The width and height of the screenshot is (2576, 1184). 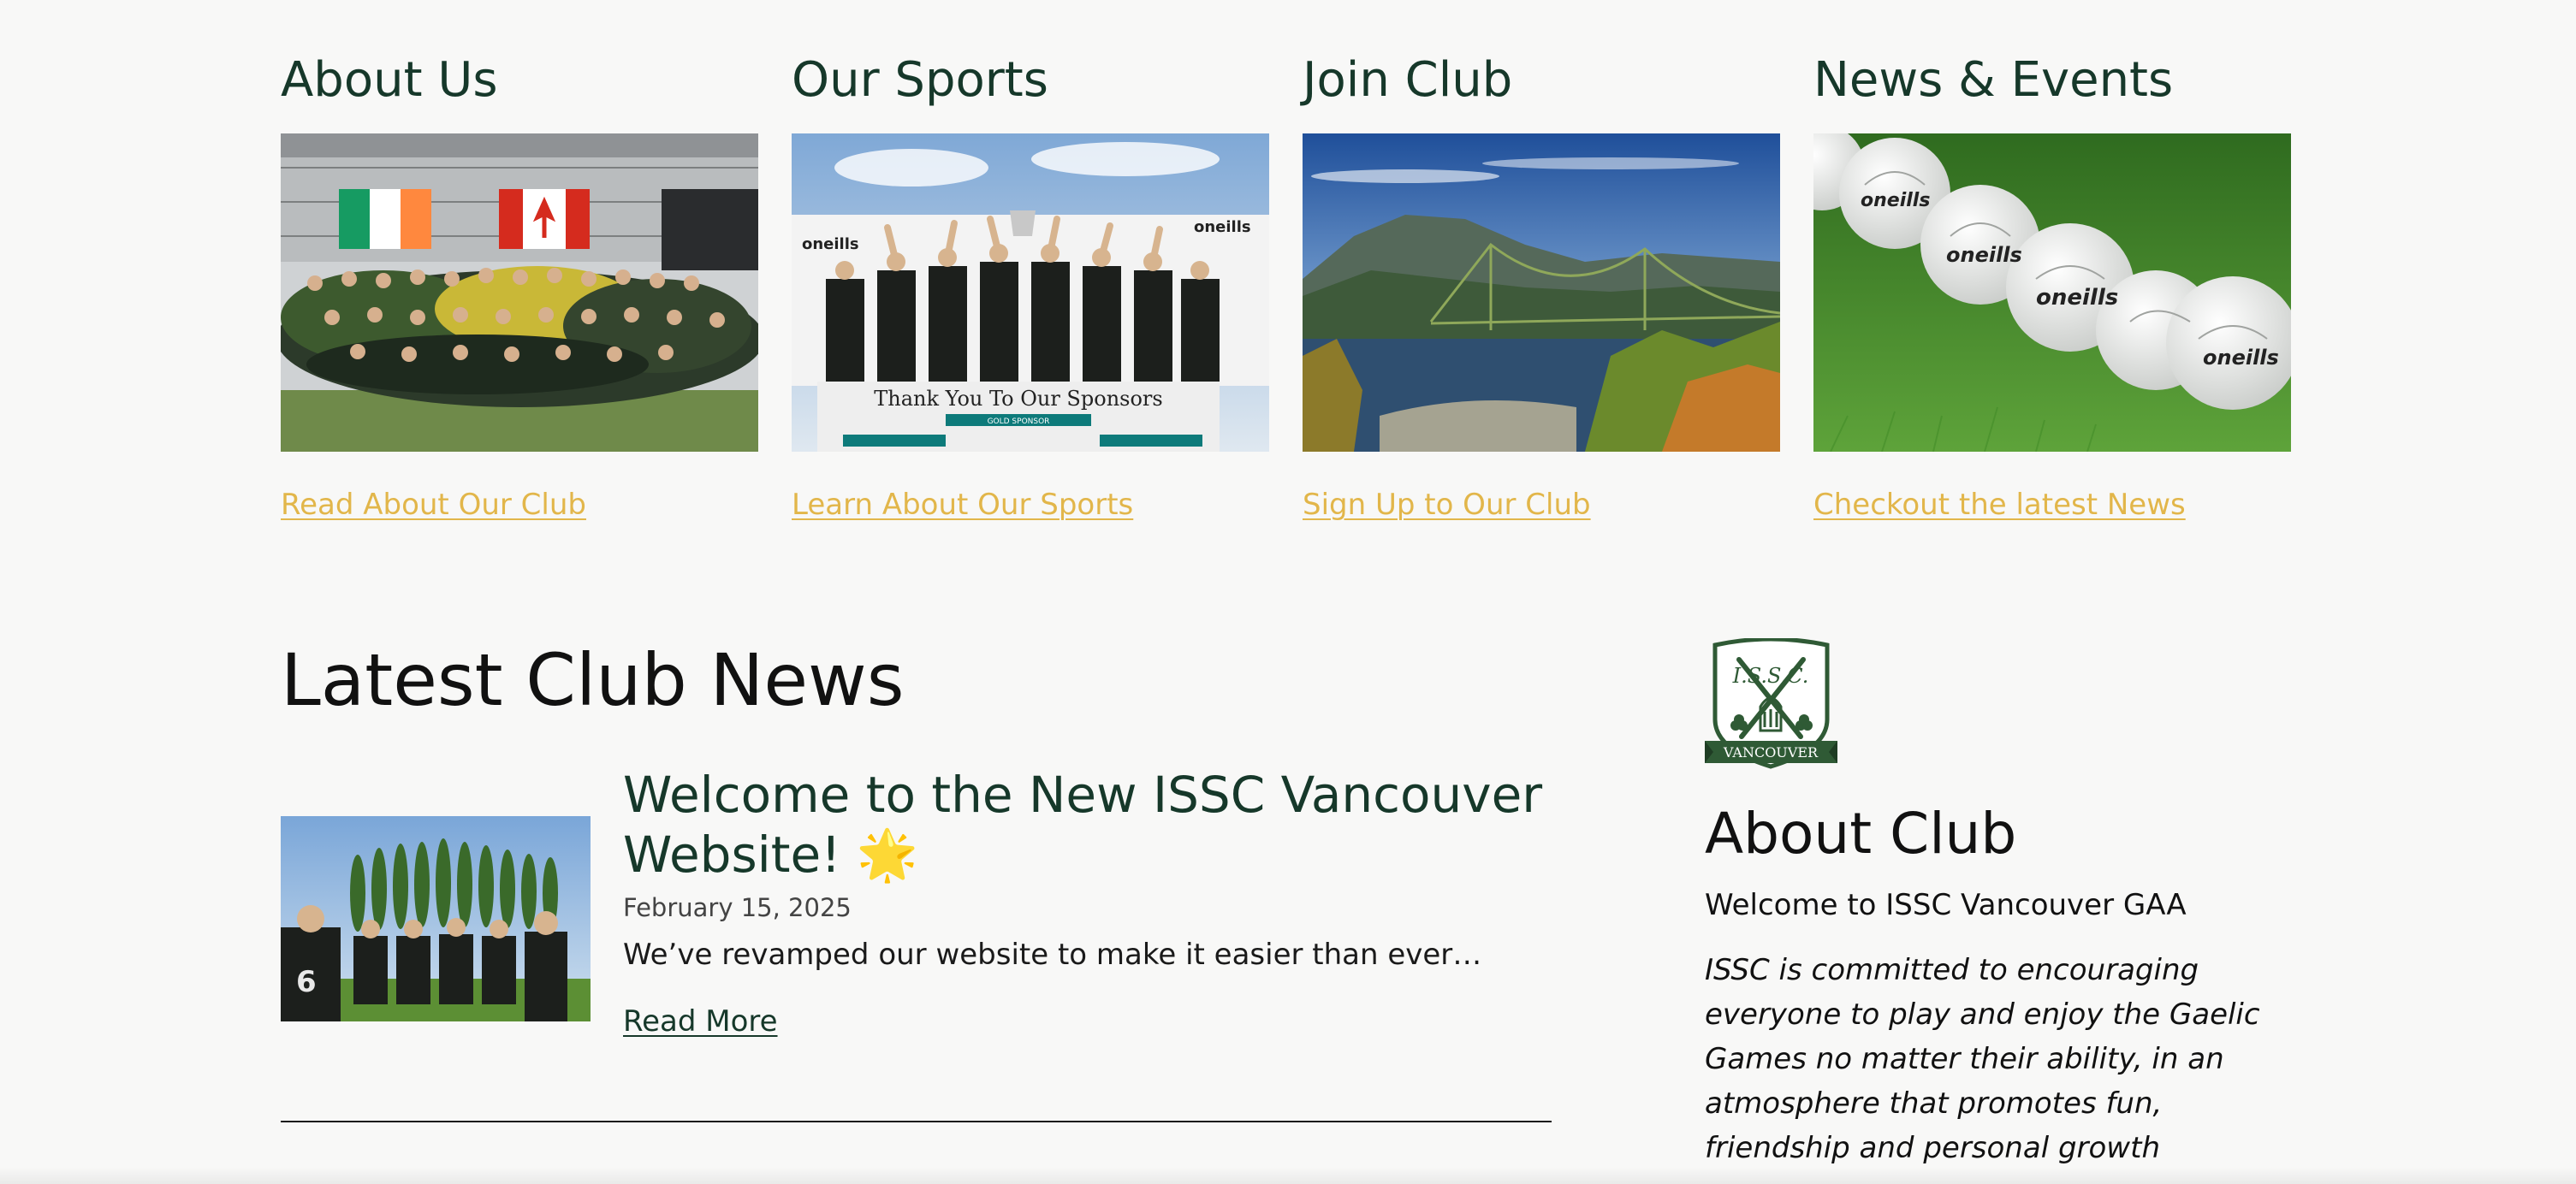 What do you see at coordinates (1999, 505) in the screenshot?
I see `checkout-news-link: Checkout the latest News` at bounding box center [1999, 505].